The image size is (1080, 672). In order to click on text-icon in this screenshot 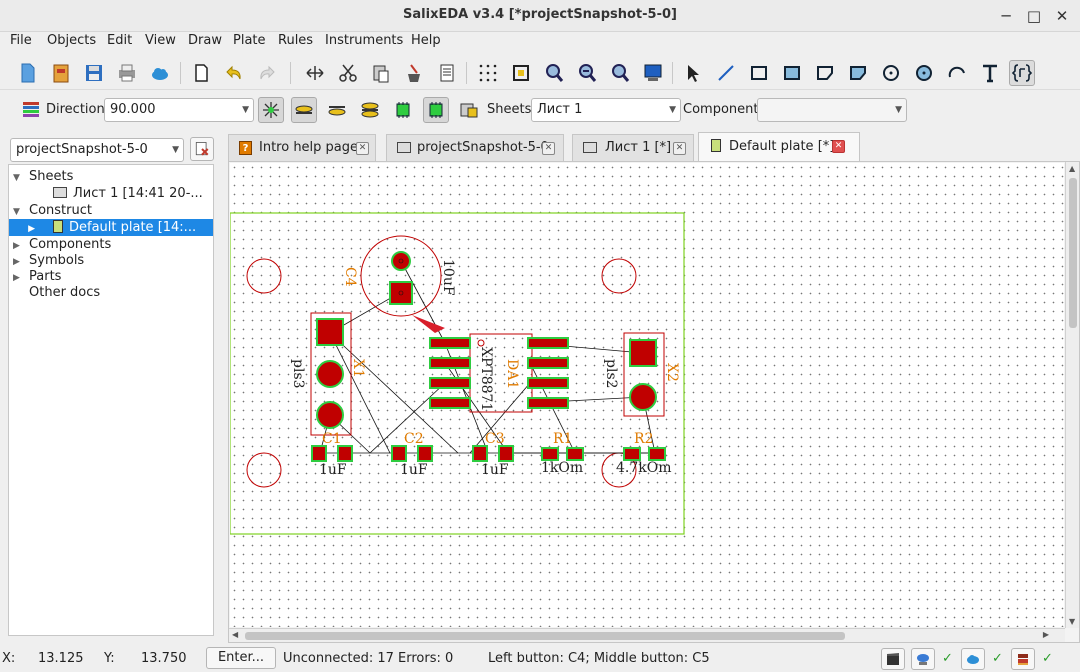, I will do `click(990, 73)`.